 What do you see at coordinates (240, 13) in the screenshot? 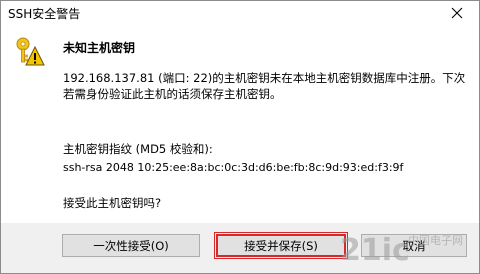
I see `title-bar: SSH安全警告` at bounding box center [240, 13].